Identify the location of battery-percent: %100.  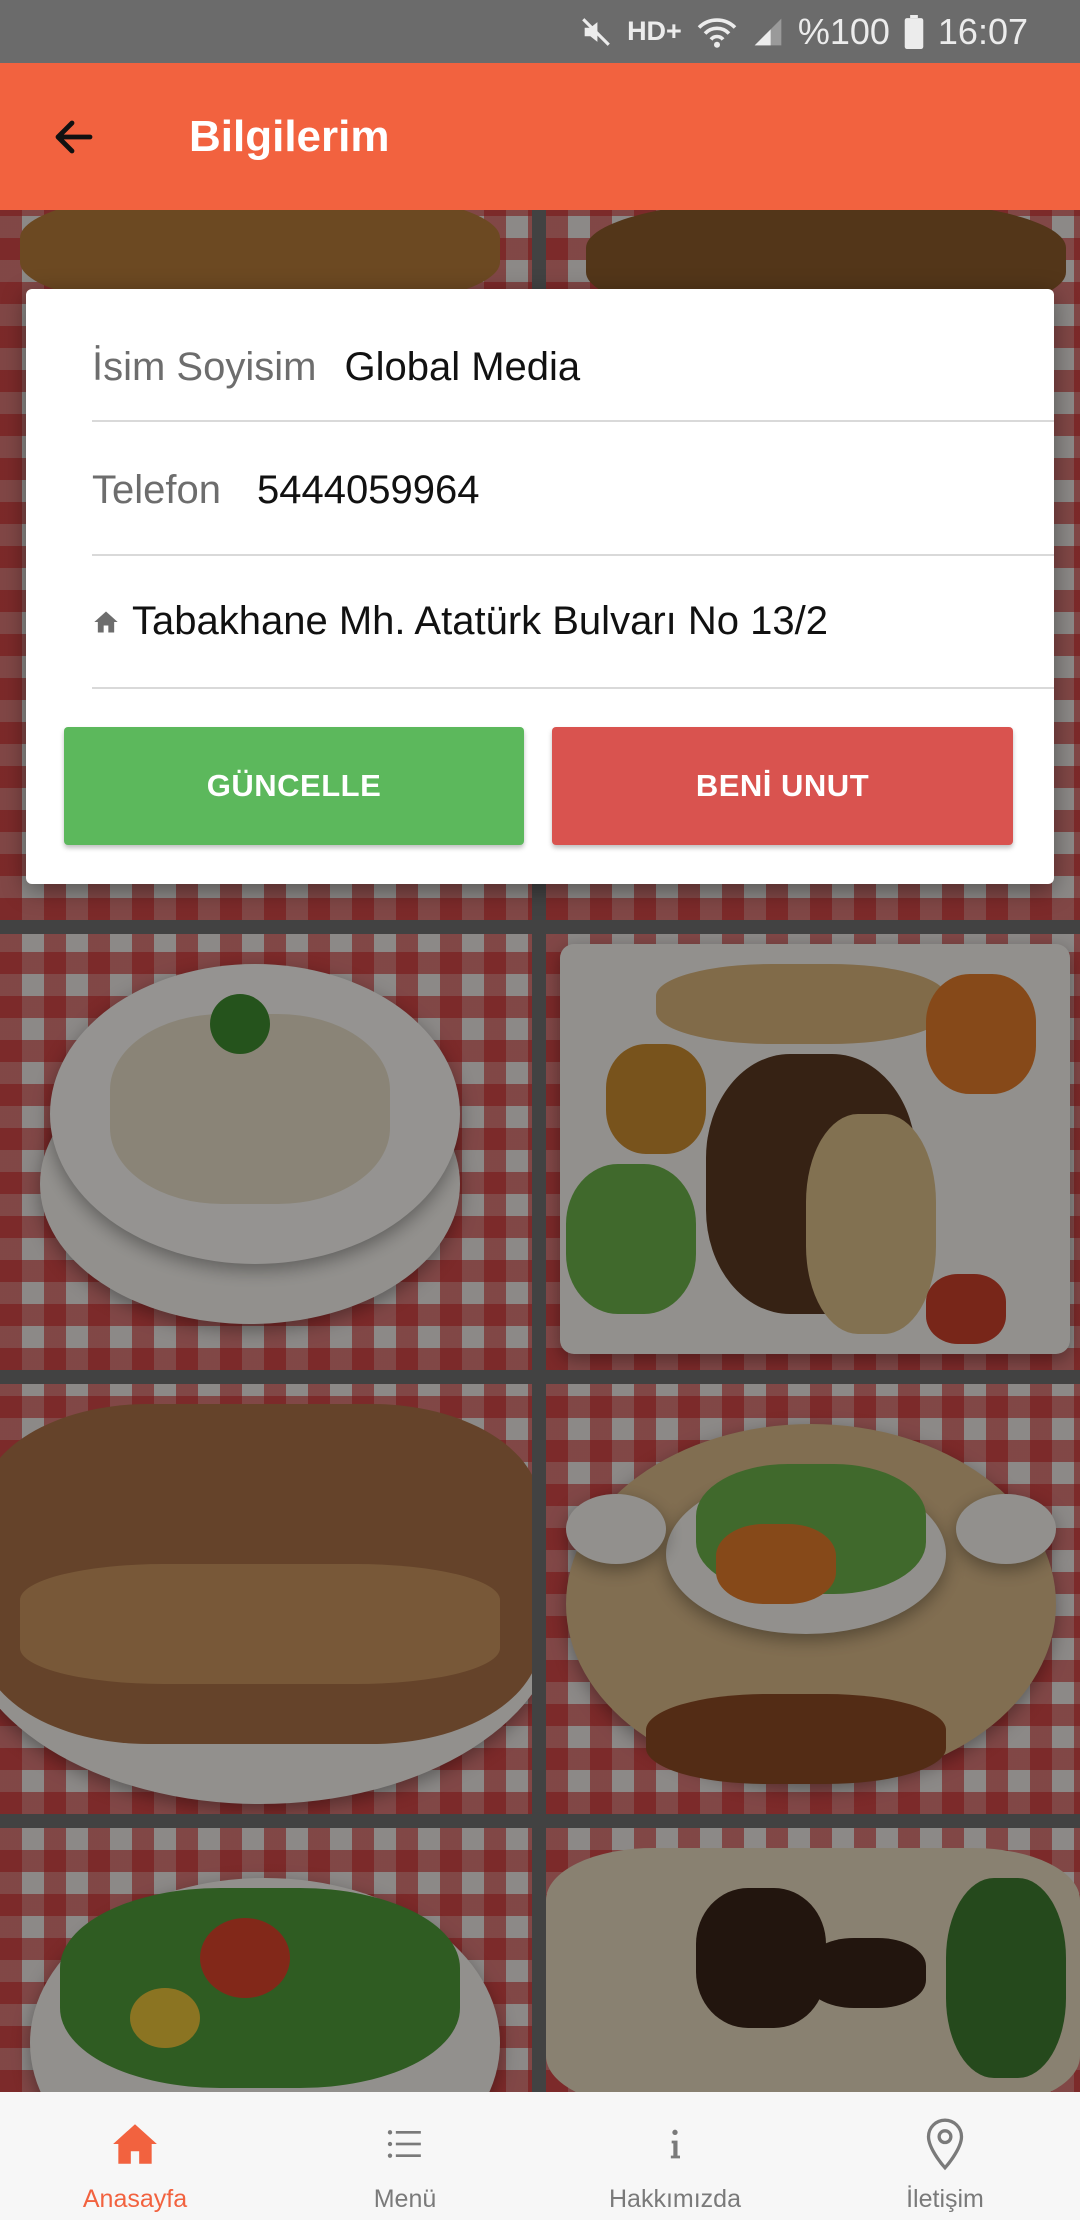
(843, 31).